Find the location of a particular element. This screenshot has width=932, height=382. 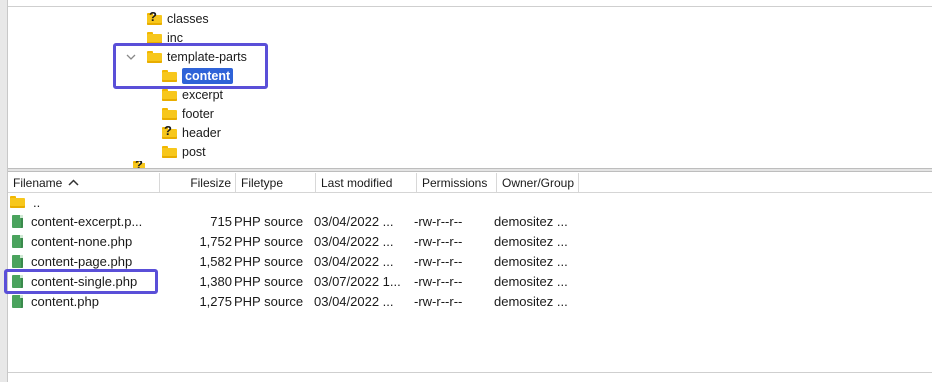

tree-item-classes: ? classes is located at coordinates (178, 18).